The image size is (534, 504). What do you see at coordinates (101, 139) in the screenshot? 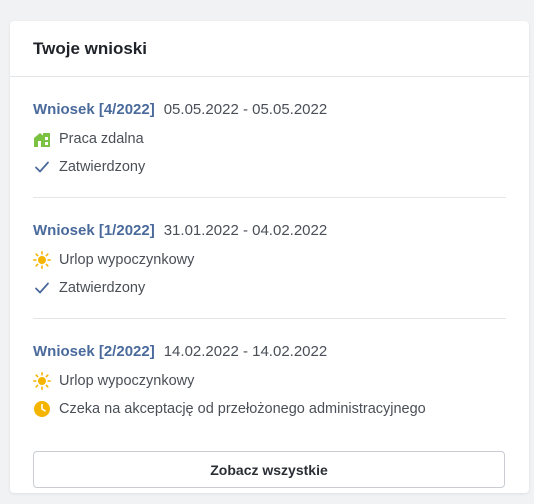
I see `request-type-label: Praca zdalna` at bounding box center [101, 139].